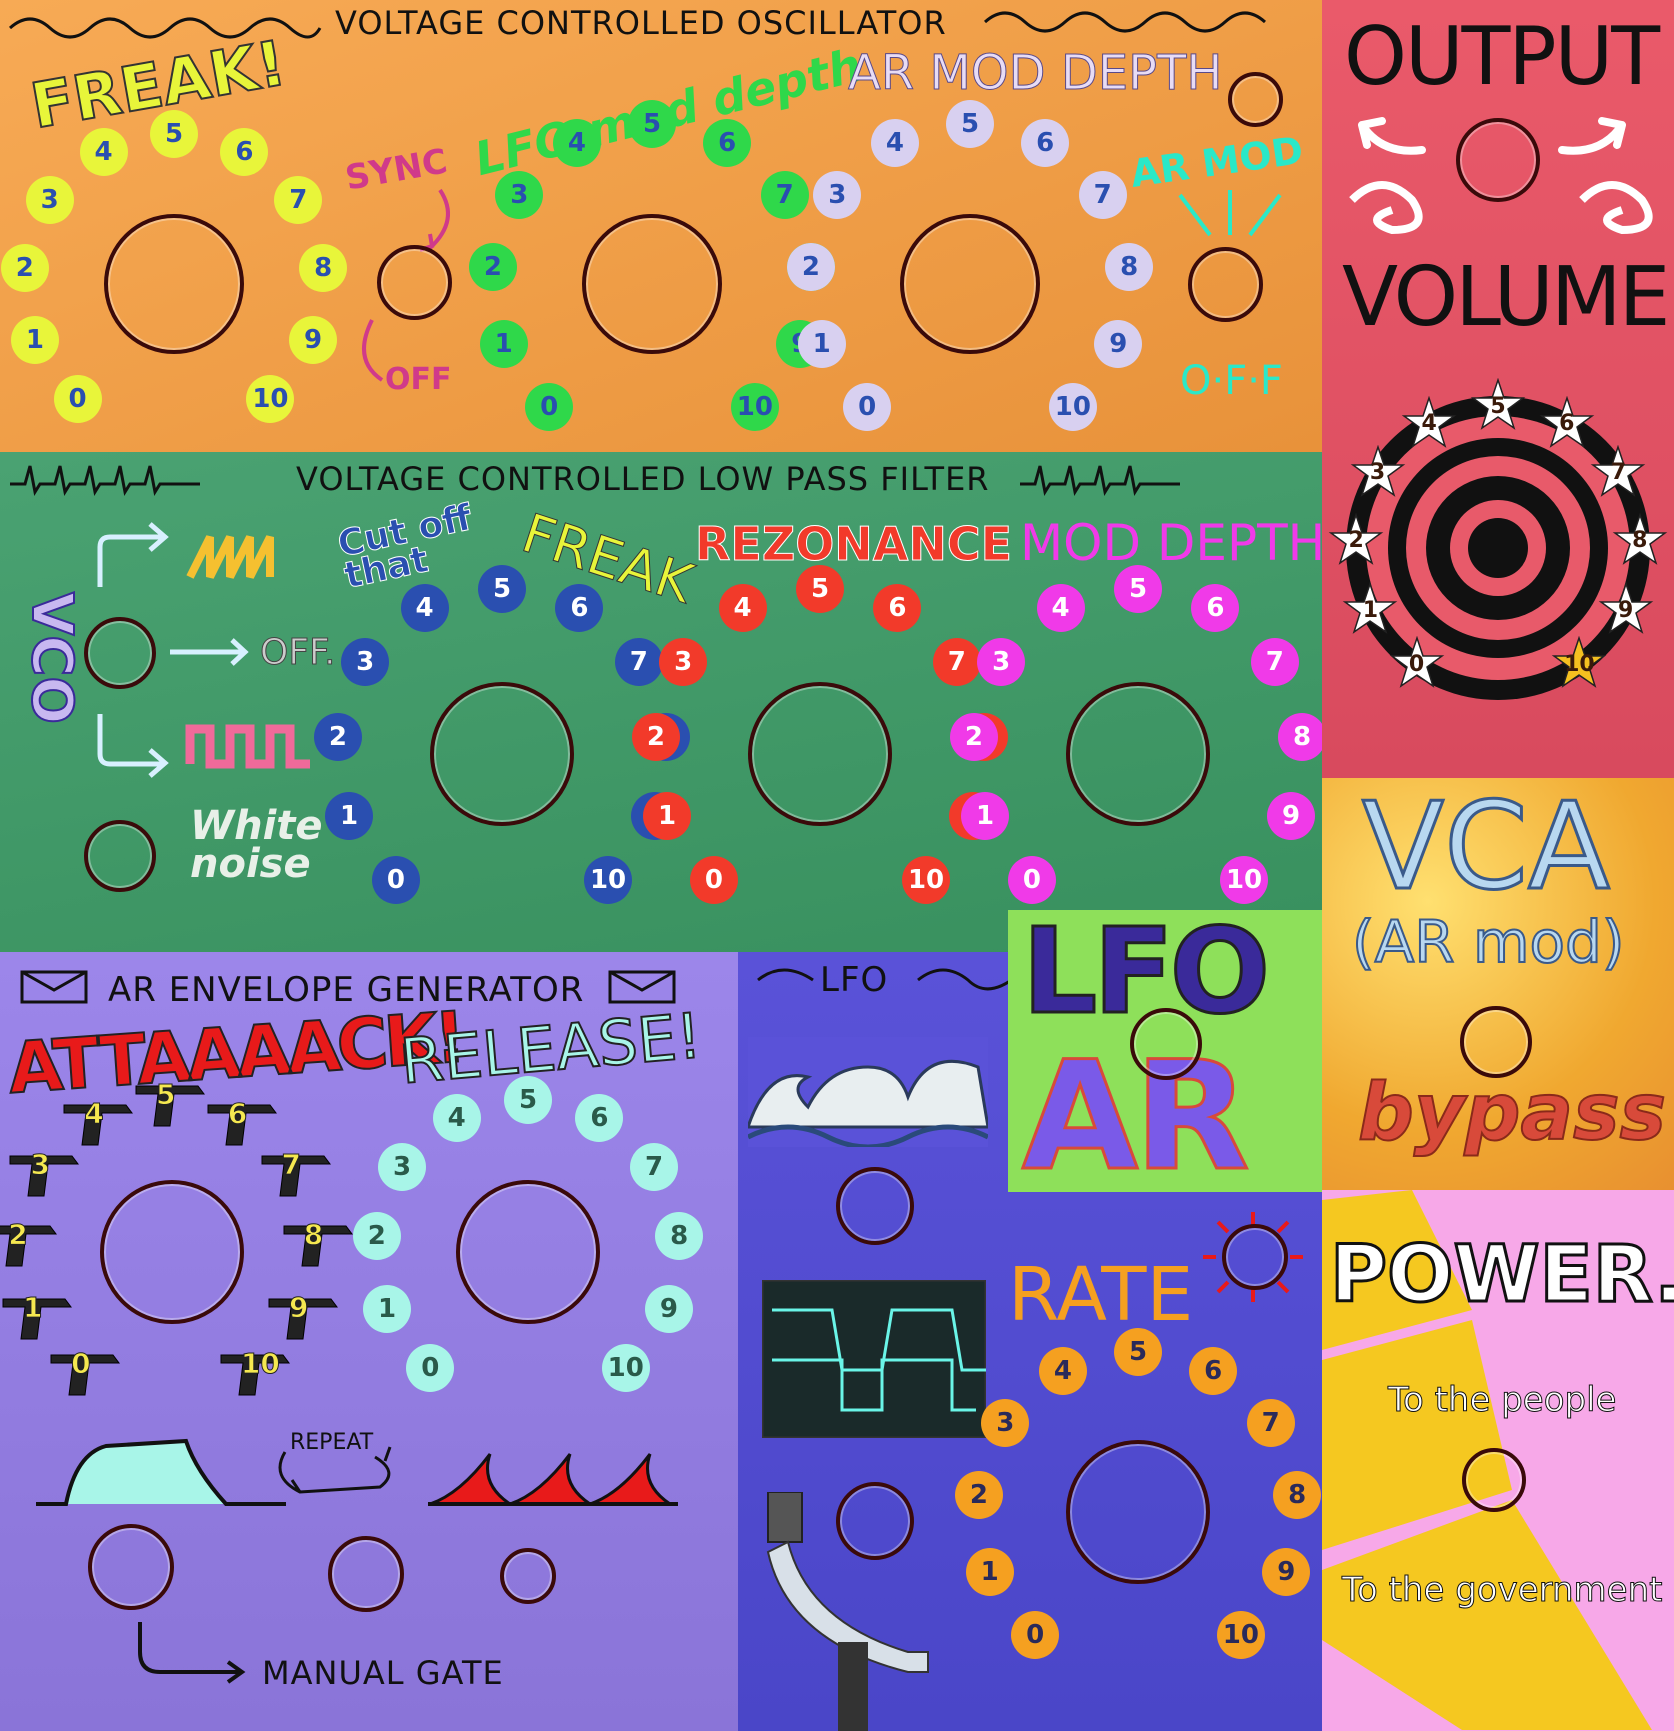 Image resolution: width=1674 pixels, height=1731 pixels. Describe the element at coordinates (1494, 1480) in the screenshot. I see `power-switch` at that location.